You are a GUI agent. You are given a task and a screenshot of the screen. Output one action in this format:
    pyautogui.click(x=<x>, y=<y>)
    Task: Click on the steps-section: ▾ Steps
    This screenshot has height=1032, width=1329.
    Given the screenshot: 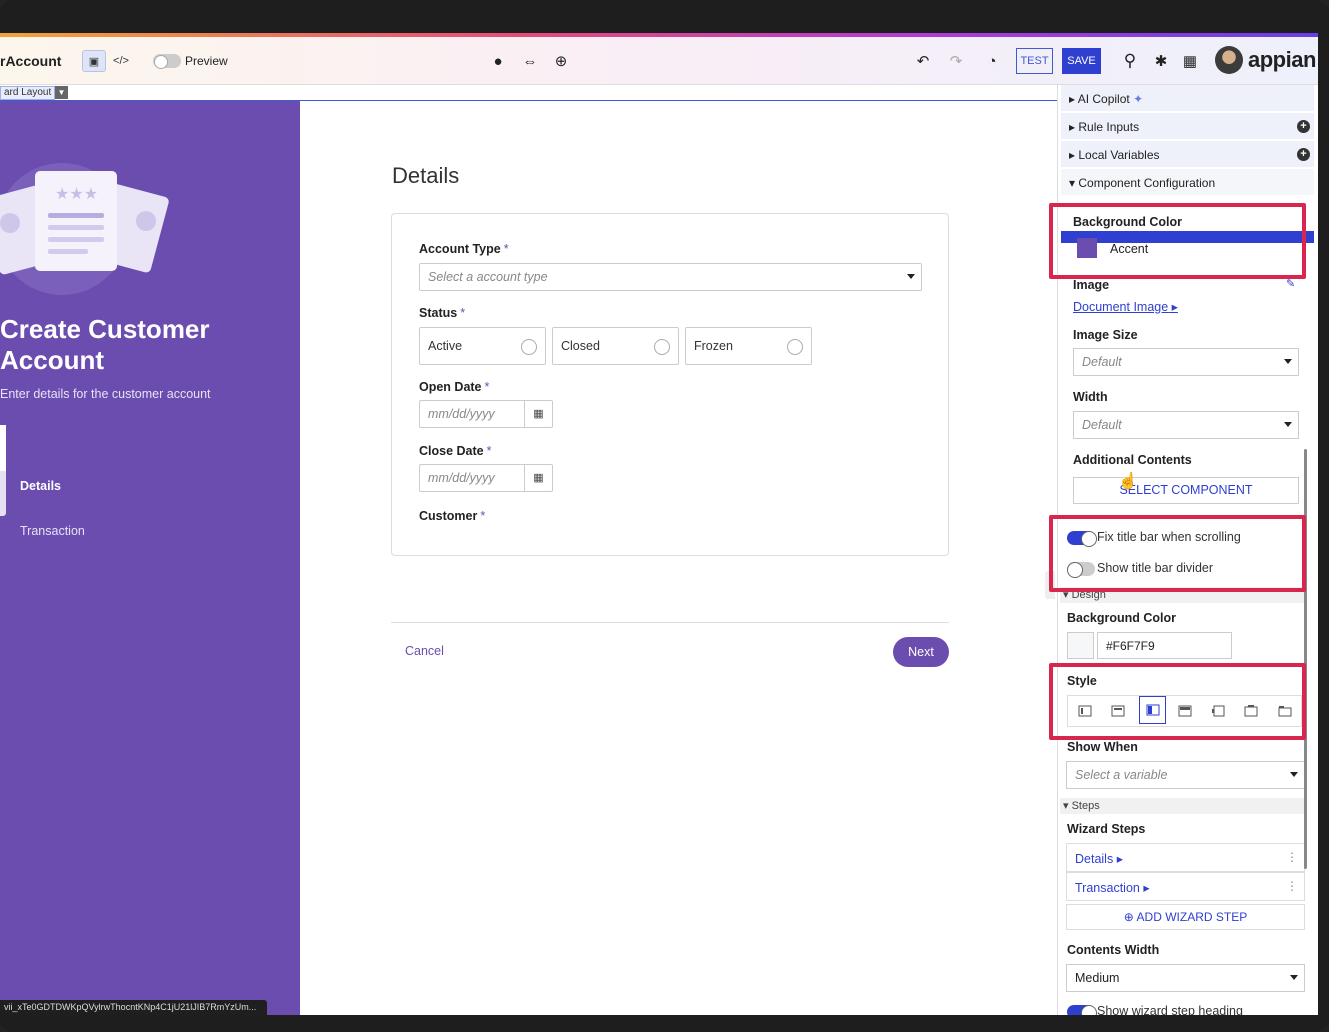 What is the action you would take?
    pyautogui.click(x=1182, y=806)
    